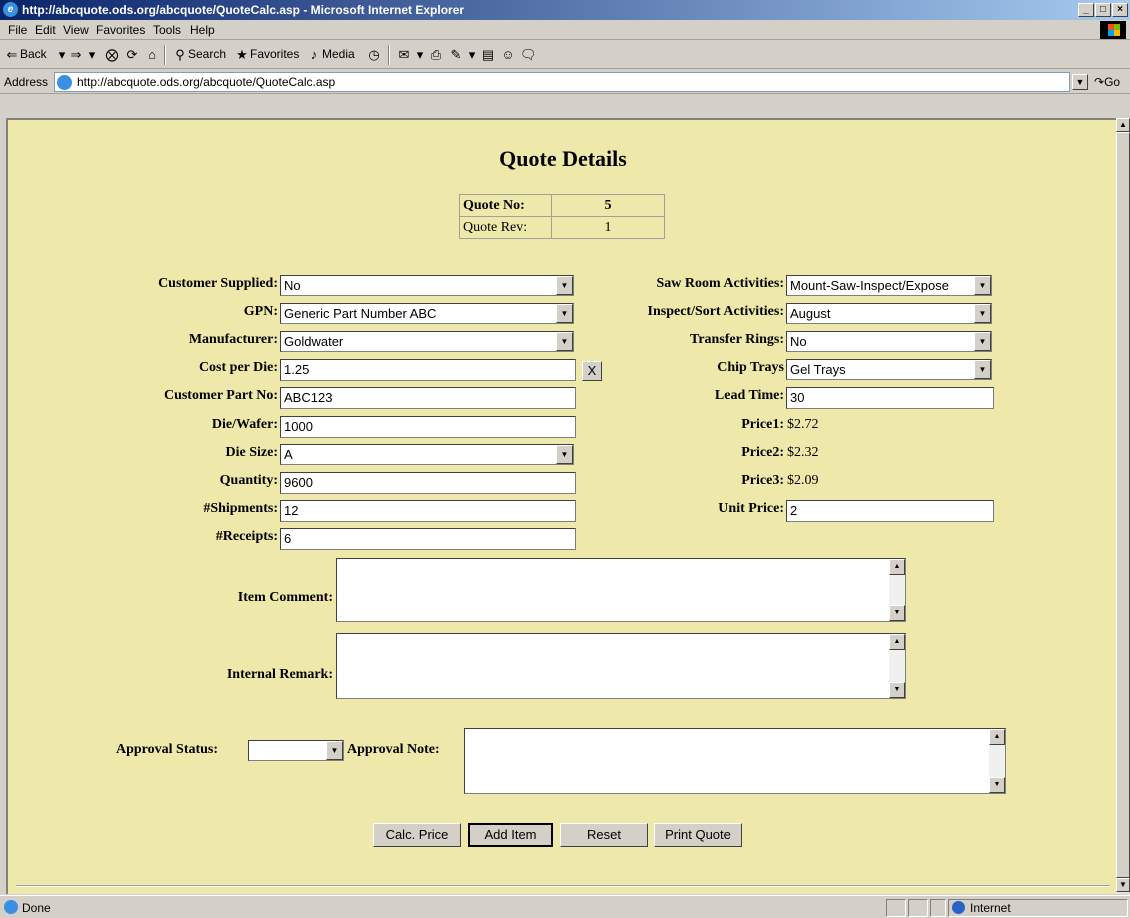 The height and width of the screenshot is (918, 1130). Describe the element at coordinates (751, 508) in the screenshot. I see `unit-price-label: Unit Price:` at that location.